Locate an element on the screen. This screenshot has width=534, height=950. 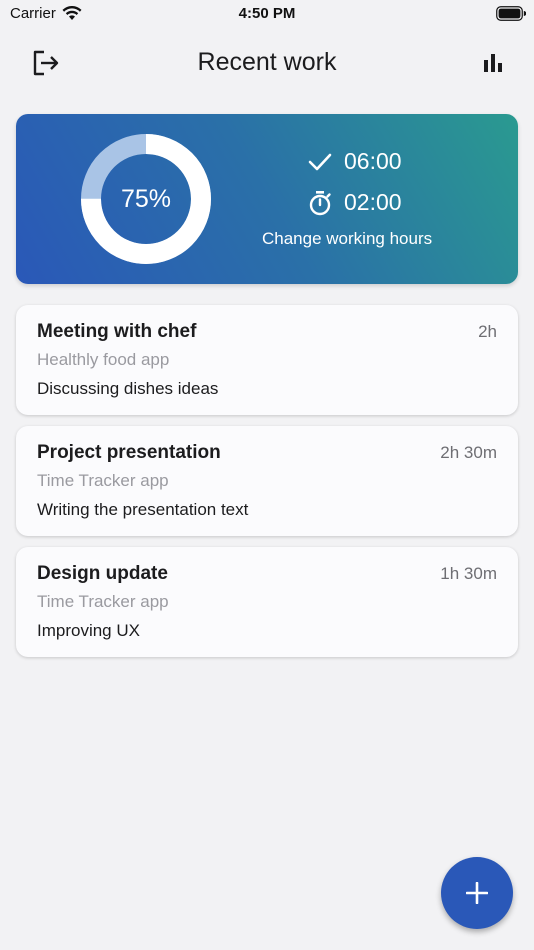
add-work-button is located at coordinates (477, 893).